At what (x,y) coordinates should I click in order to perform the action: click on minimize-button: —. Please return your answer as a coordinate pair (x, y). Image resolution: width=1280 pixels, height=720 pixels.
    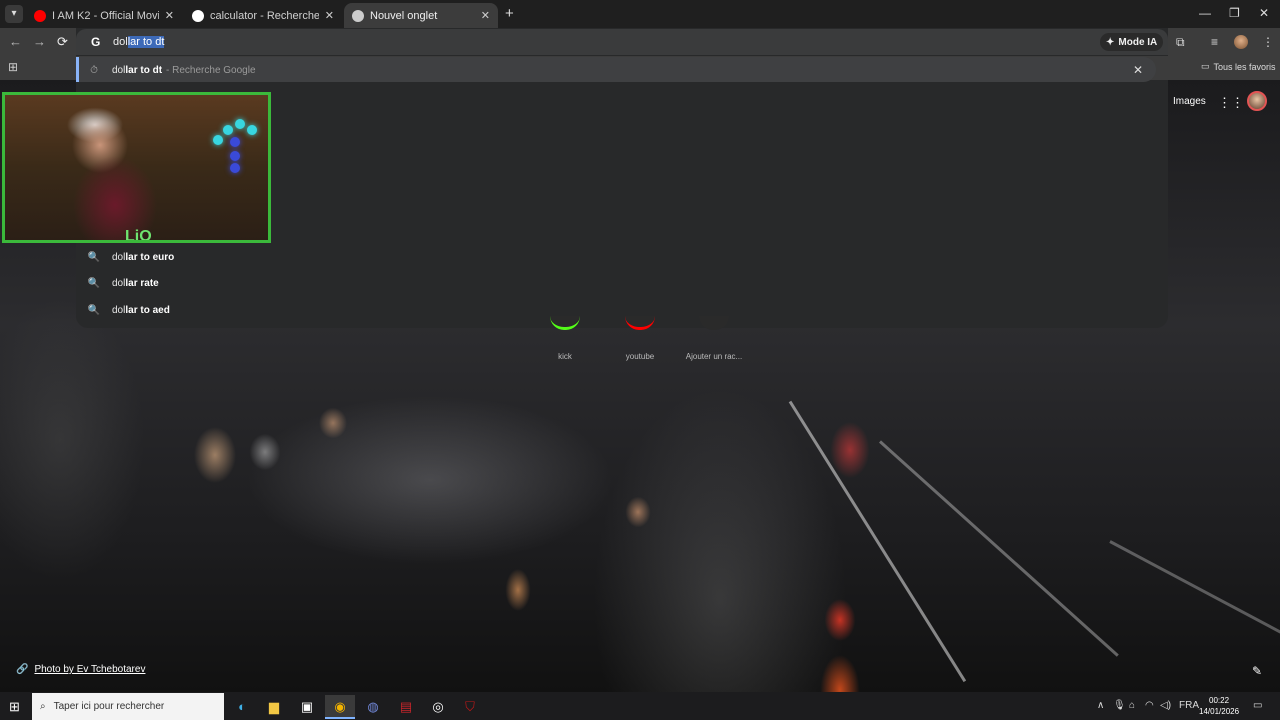
    Looking at the image, I should click on (1205, 13).